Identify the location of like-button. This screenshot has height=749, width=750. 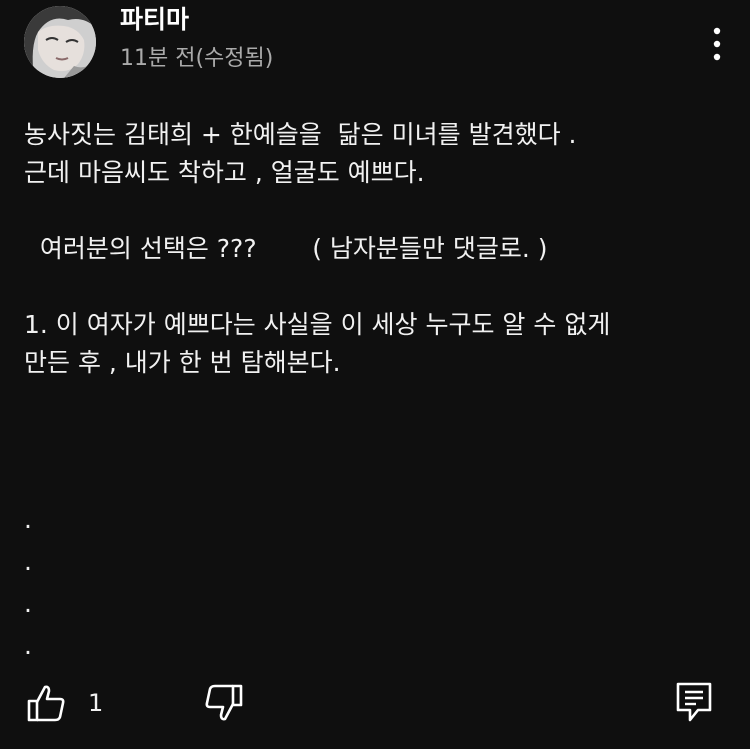
(48, 704).